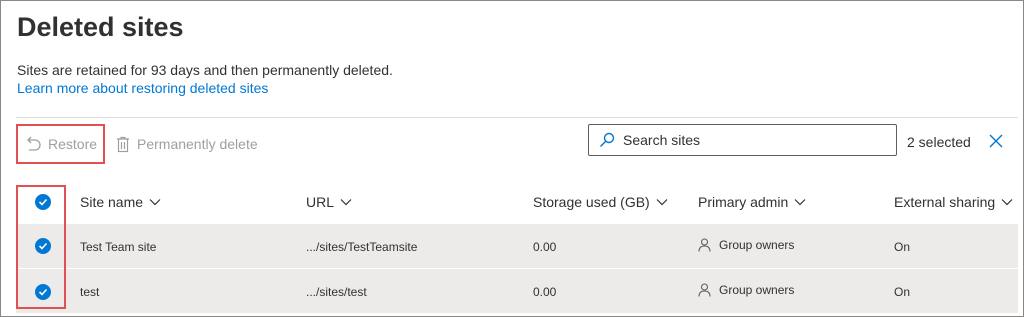 This screenshot has width=1024, height=317. I want to click on url-cell: .../sites/test, so click(336, 292).